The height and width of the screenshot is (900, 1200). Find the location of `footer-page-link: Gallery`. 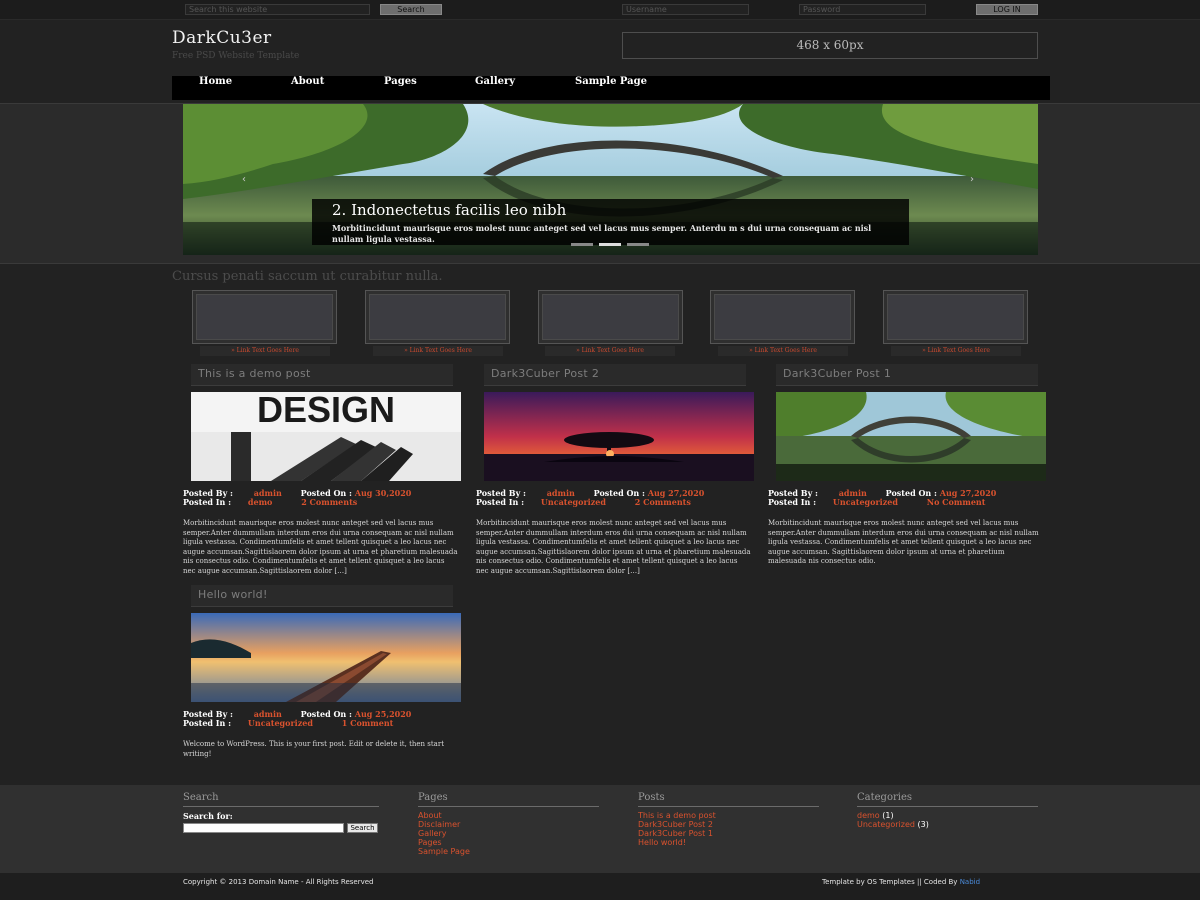

footer-page-link: Gallery is located at coordinates (444, 833).